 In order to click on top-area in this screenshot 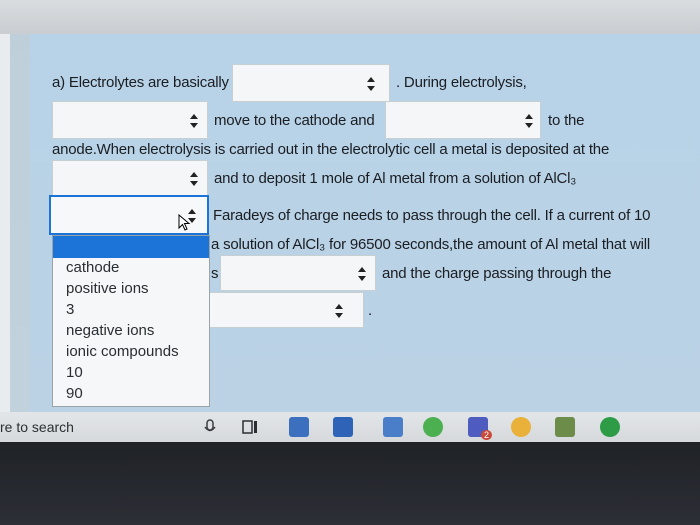, I will do `click(350, 17)`.